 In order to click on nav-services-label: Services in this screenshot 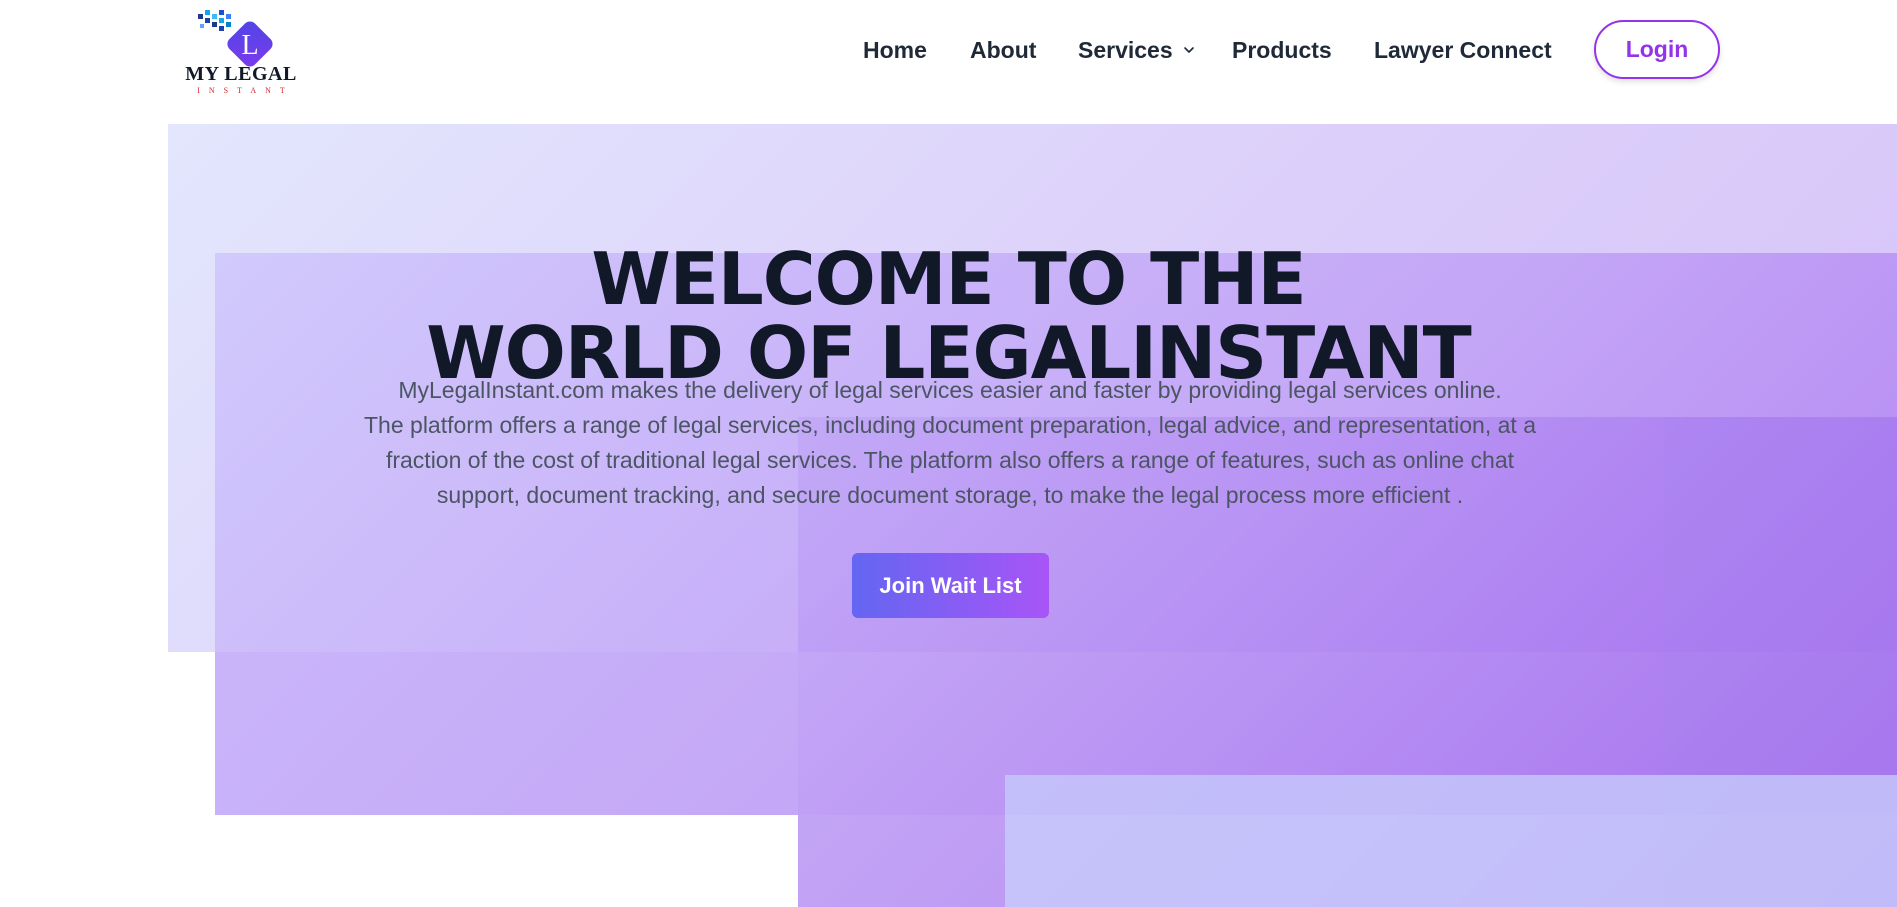, I will do `click(1125, 50)`.